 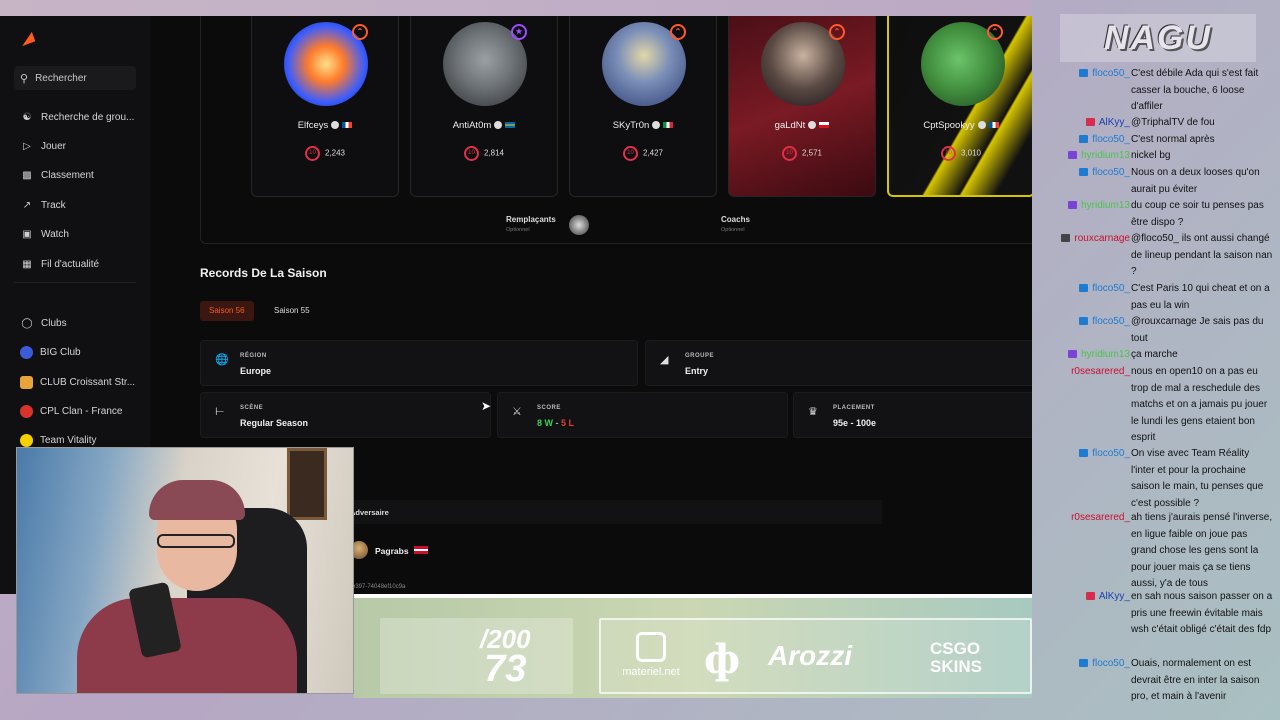 I want to click on chat-message-text: ça marche, so click(x=1154, y=354).